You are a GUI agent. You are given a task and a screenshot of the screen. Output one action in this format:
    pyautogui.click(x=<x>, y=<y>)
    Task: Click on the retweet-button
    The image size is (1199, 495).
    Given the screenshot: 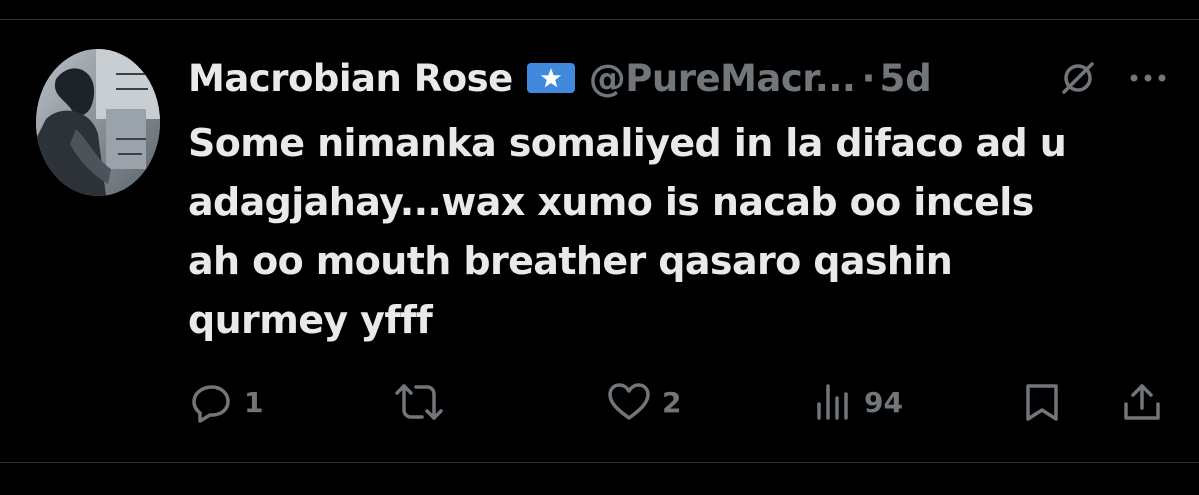 What is the action you would take?
    pyautogui.click(x=424, y=402)
    